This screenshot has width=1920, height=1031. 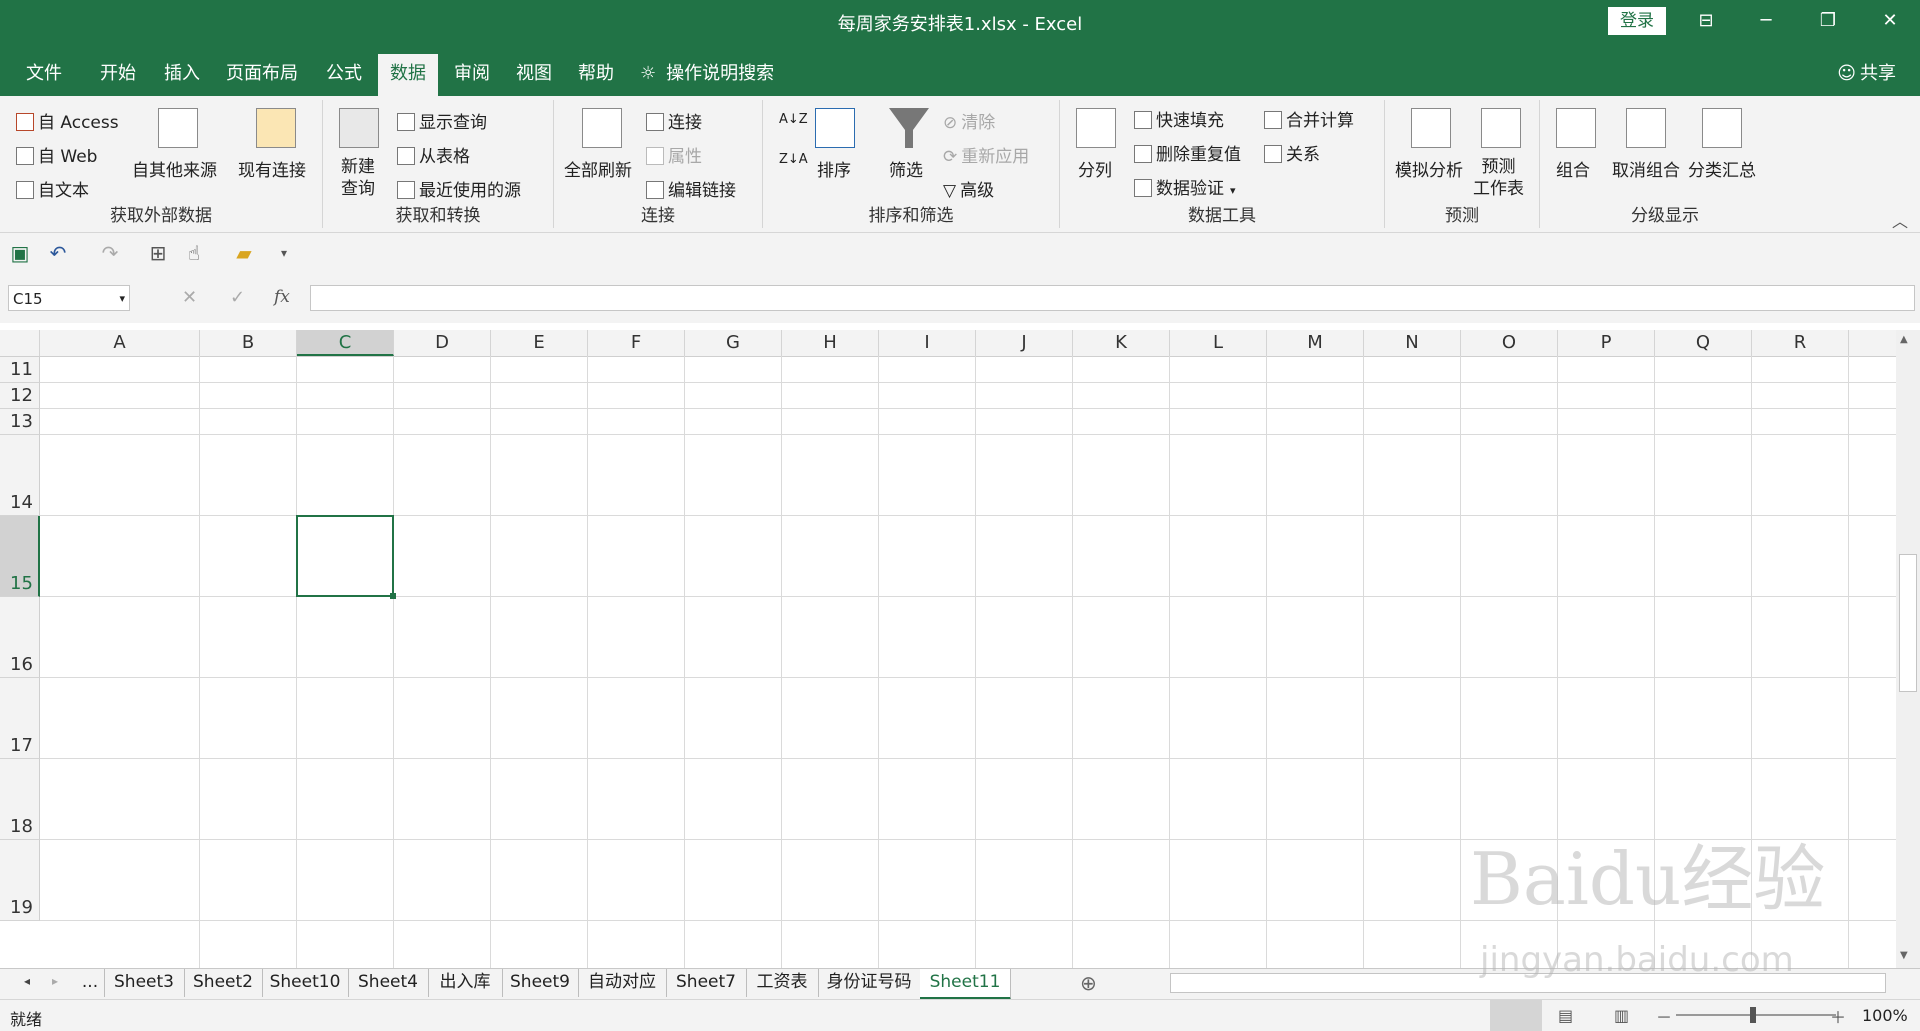 What do you see at coordinates (442, 343) in the screenshot?
I see `column-header-D: D` at bounding box center [442, 343].